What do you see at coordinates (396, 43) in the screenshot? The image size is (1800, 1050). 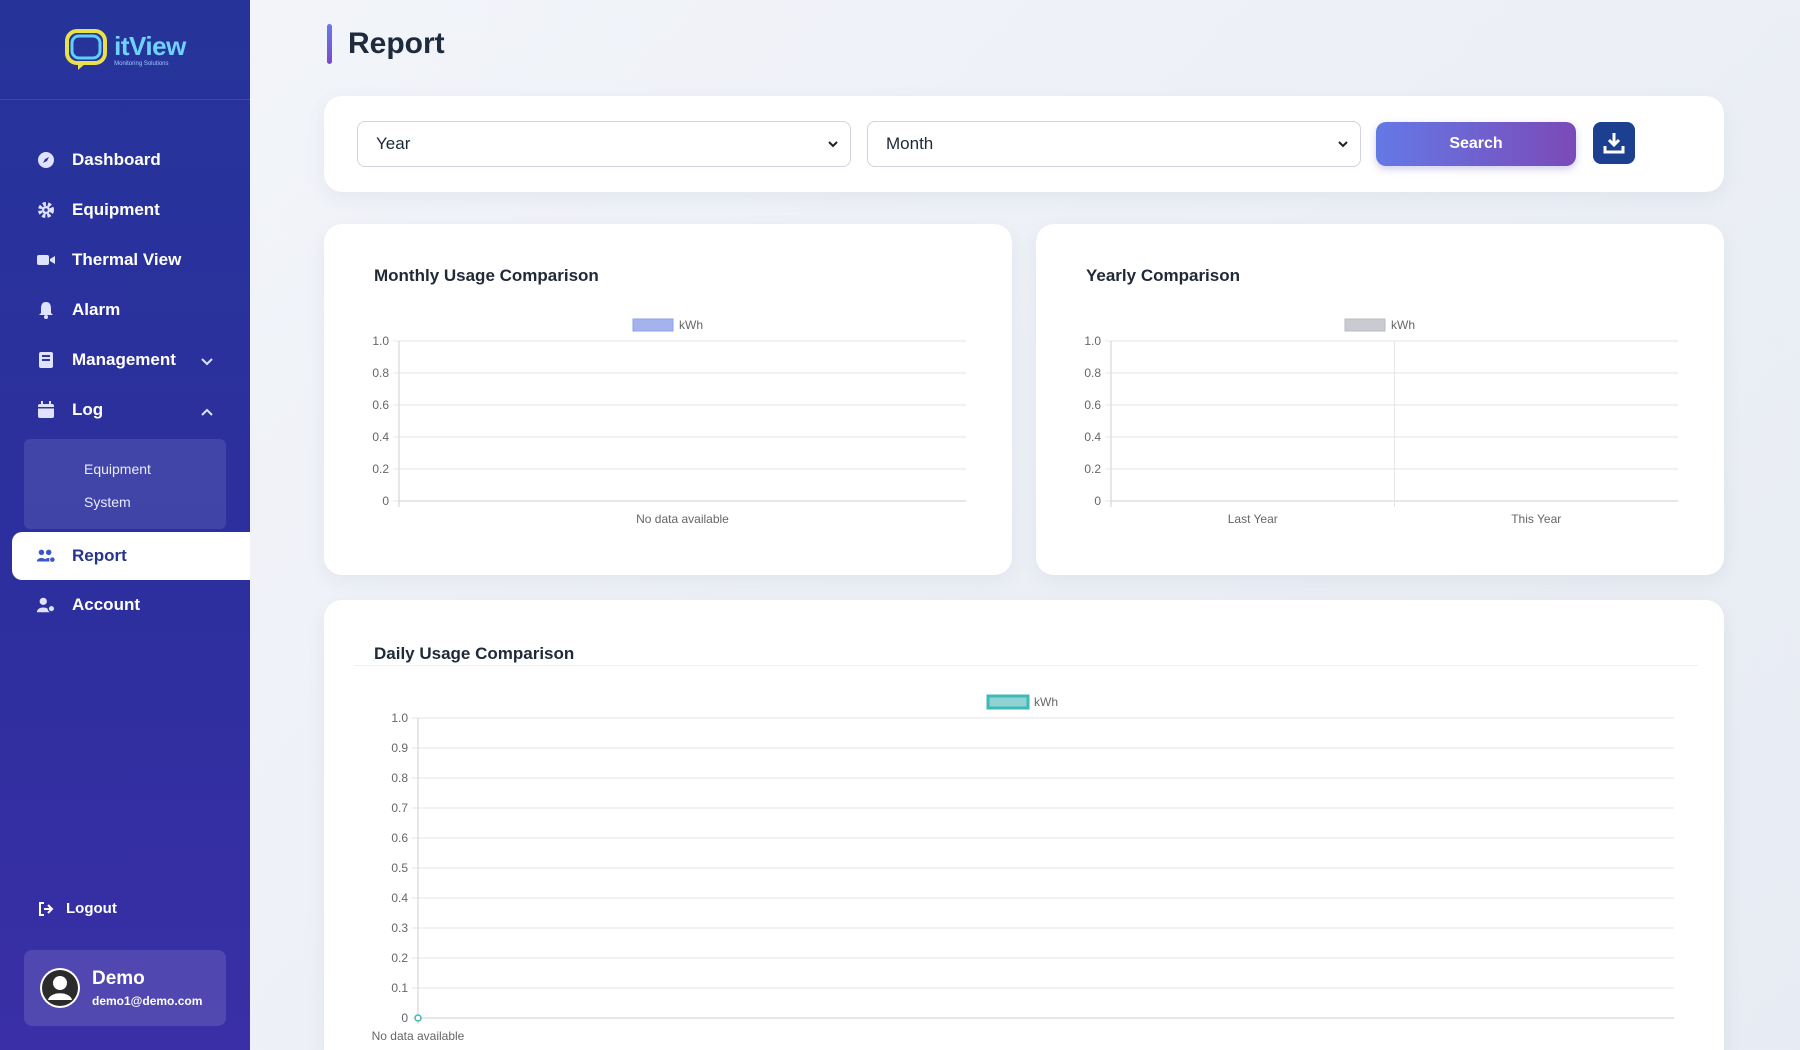 I see `page-title: Report` at bounding box center [396, 43].